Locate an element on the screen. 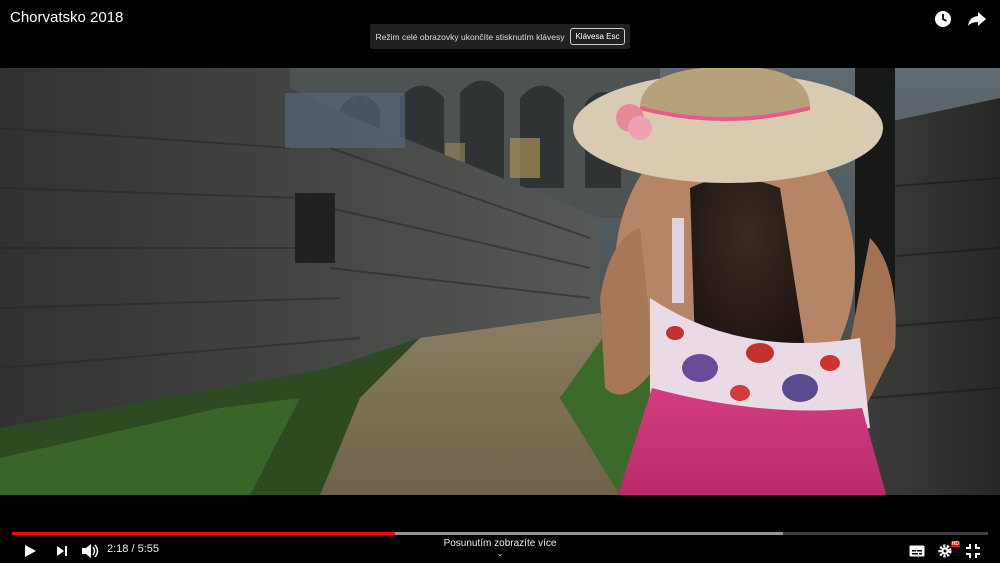 Image resolution: width=1000 pixels, height=563 pixels. play-button is located at coordinates (30, 551).